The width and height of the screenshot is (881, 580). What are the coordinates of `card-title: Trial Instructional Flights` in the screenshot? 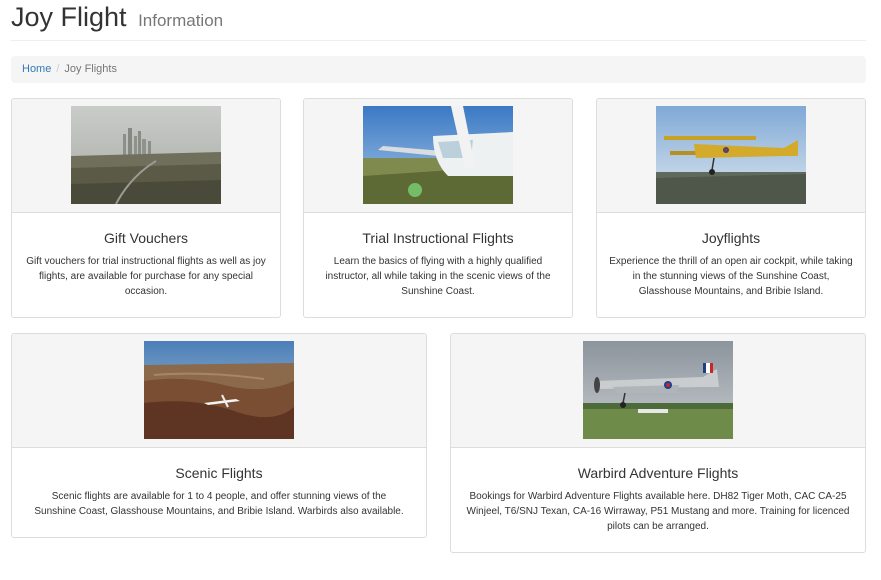 It's located at (438, 238).